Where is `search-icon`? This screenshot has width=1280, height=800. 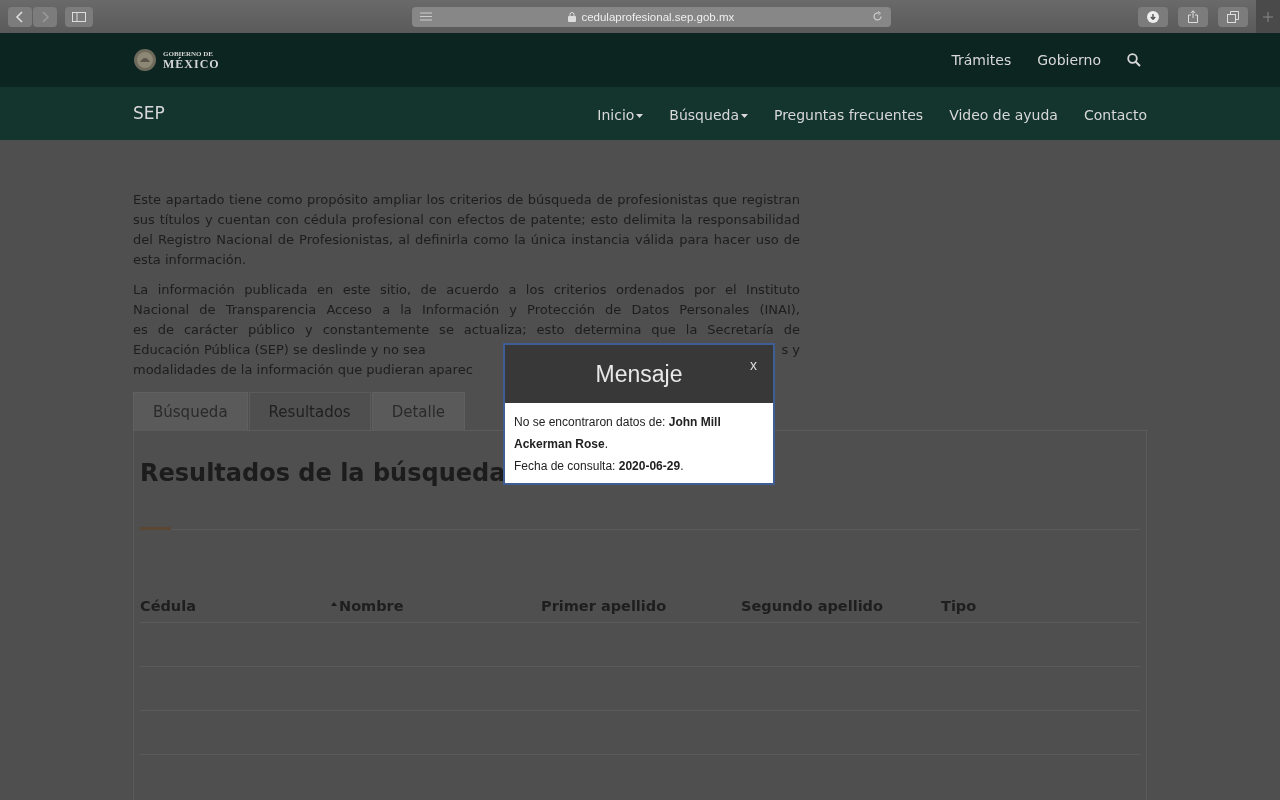
search-icon is located at coordinates (1134, 60).